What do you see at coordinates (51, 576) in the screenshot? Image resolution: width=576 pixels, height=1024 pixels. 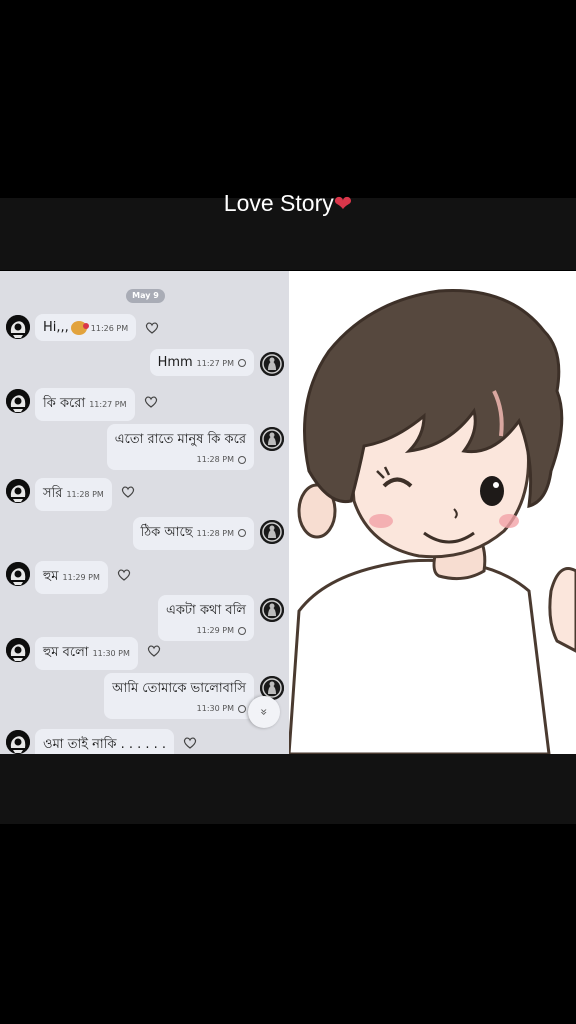 I see `message-text: হুম` at bounding box center [51, 576].